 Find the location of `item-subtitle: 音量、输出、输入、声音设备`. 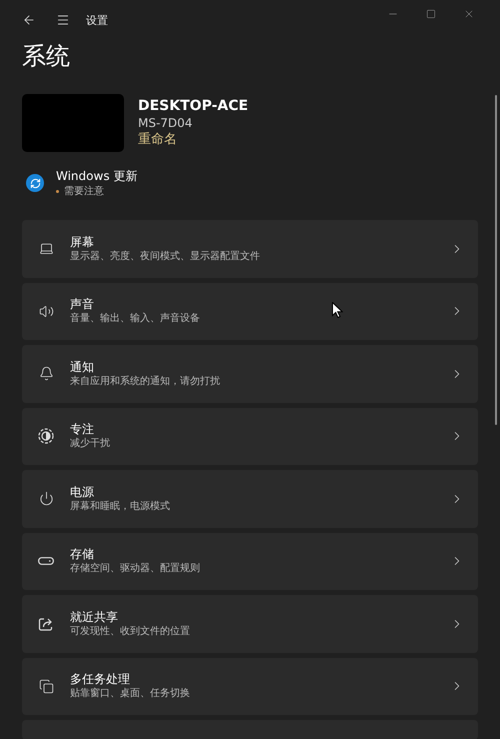

item-subtitle: 音量、输出、输入、声音设备 is located at coordinates (135, 319).